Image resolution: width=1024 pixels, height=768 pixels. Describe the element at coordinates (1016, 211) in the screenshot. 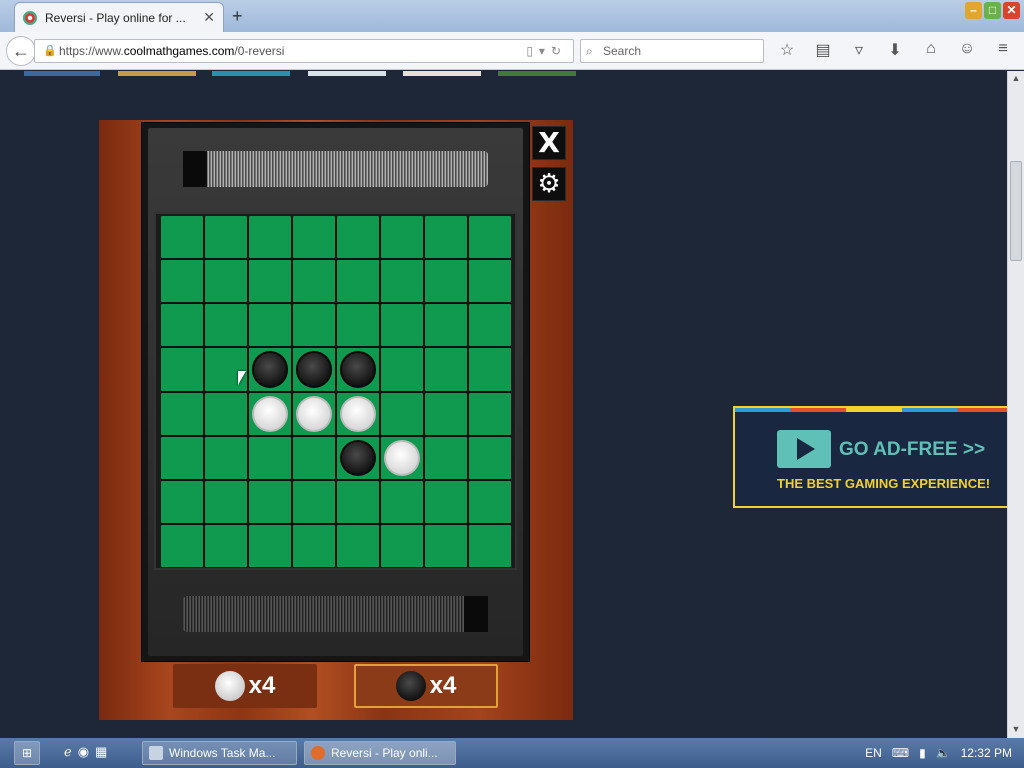

I see `scrollbar-thumb` at that location.